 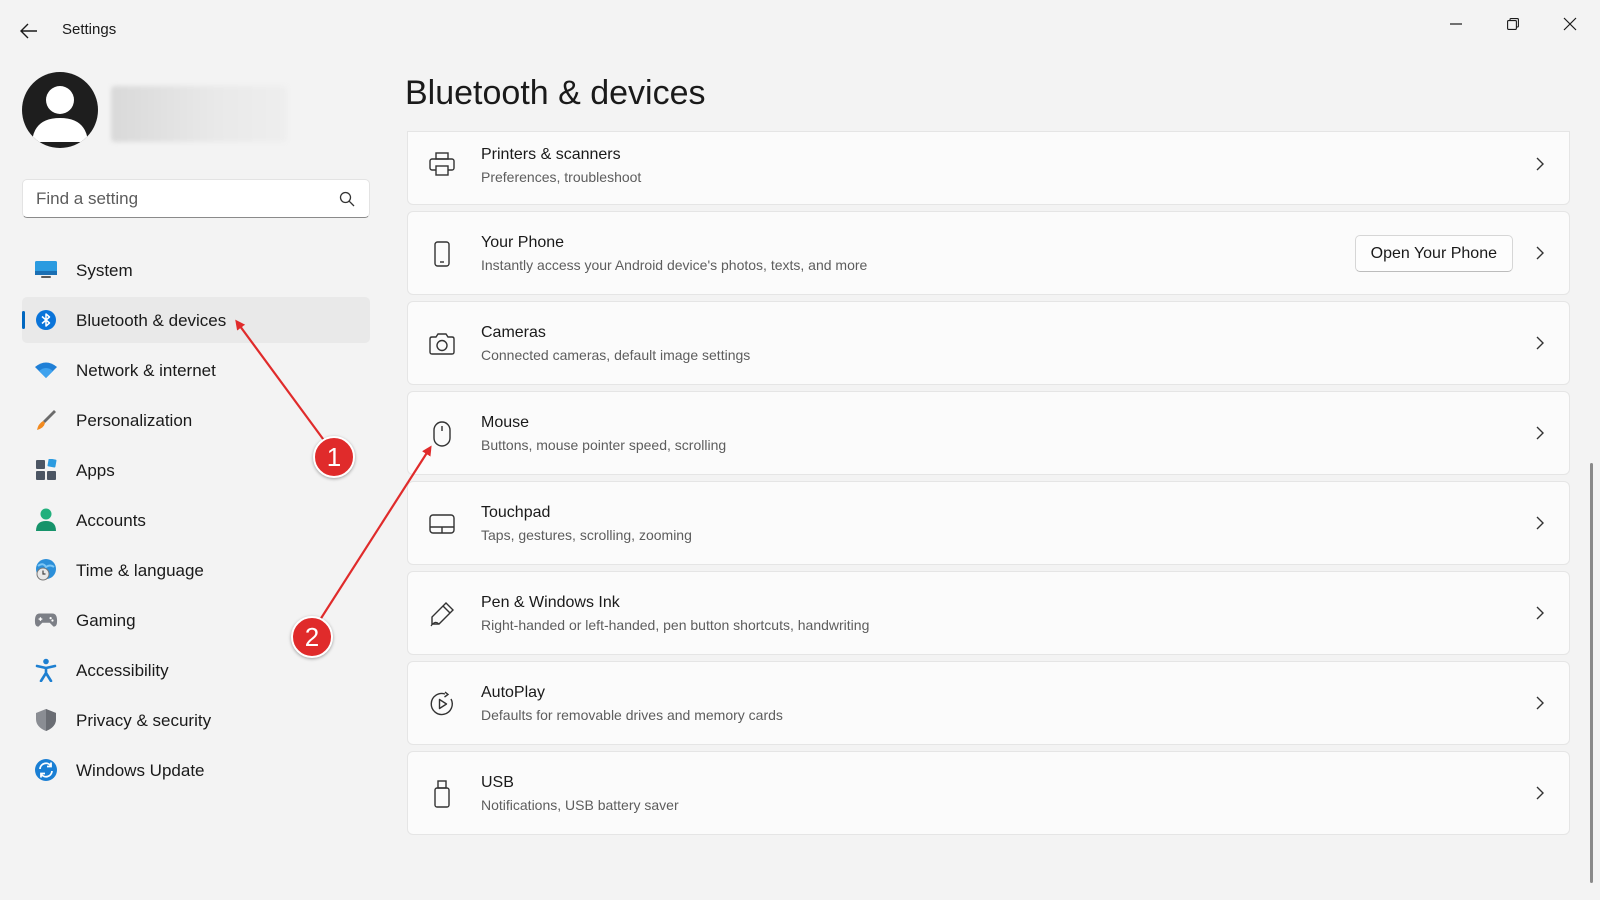 What do you see at coordinates (89, 29) in the screenshot?
I see `app-title: Settings` at bounding box center [89, 29].